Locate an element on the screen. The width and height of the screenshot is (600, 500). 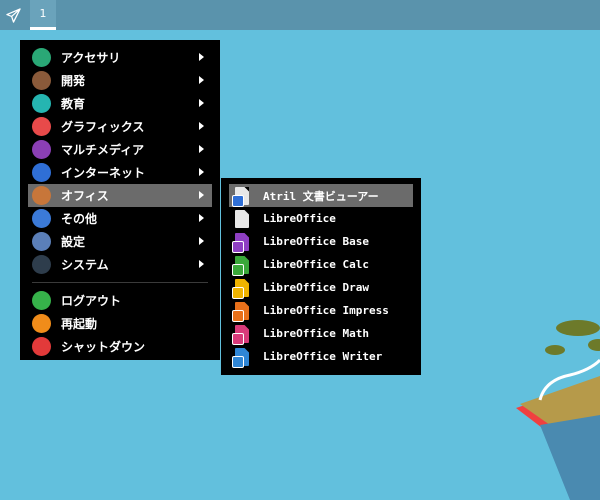
menu-launcher-button is located at coordinates (13, 15).